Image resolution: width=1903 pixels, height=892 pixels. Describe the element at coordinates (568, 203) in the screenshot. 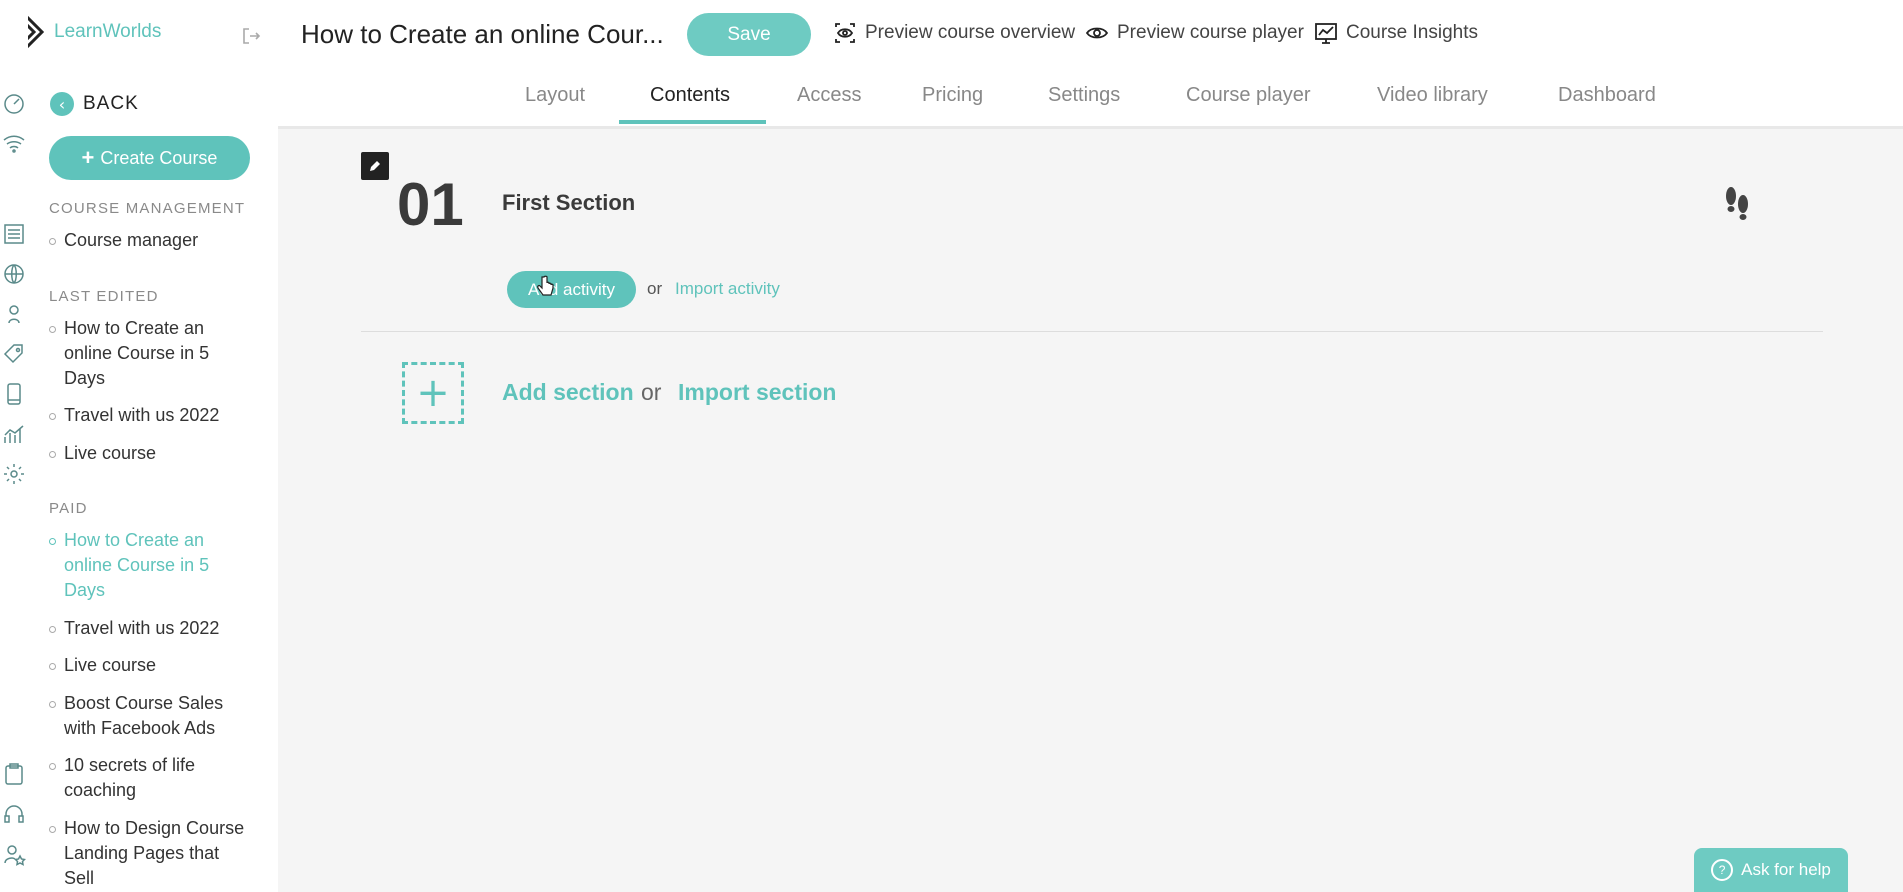

I see `section-title: First Section` at that location.